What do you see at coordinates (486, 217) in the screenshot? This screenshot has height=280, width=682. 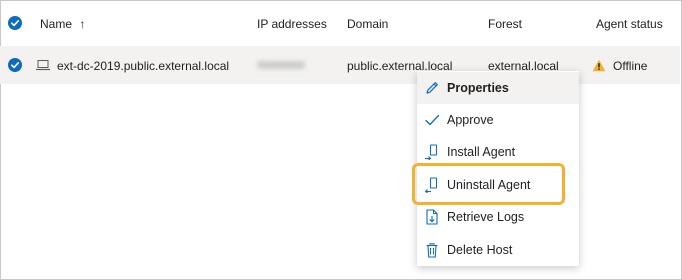 I see `menu-item-label: Retrieve Logs` at bounding box center [486, 217].